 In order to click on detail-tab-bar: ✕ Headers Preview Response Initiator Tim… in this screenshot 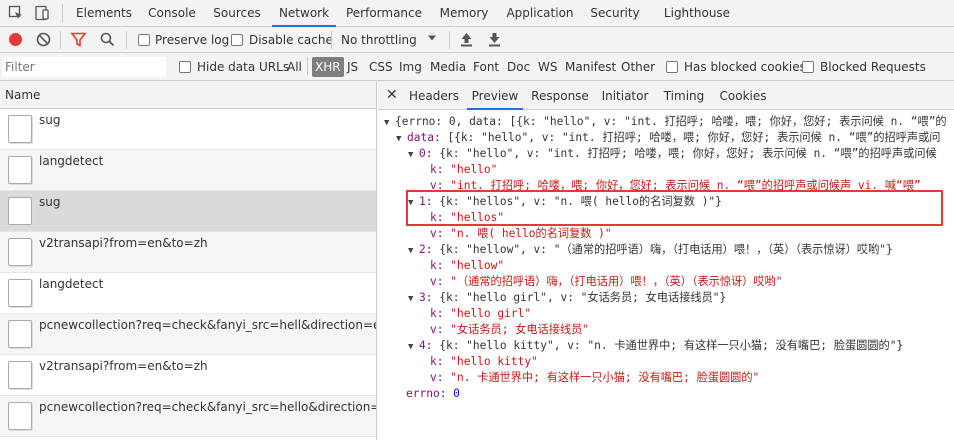, I will do `click(666, 95)`.